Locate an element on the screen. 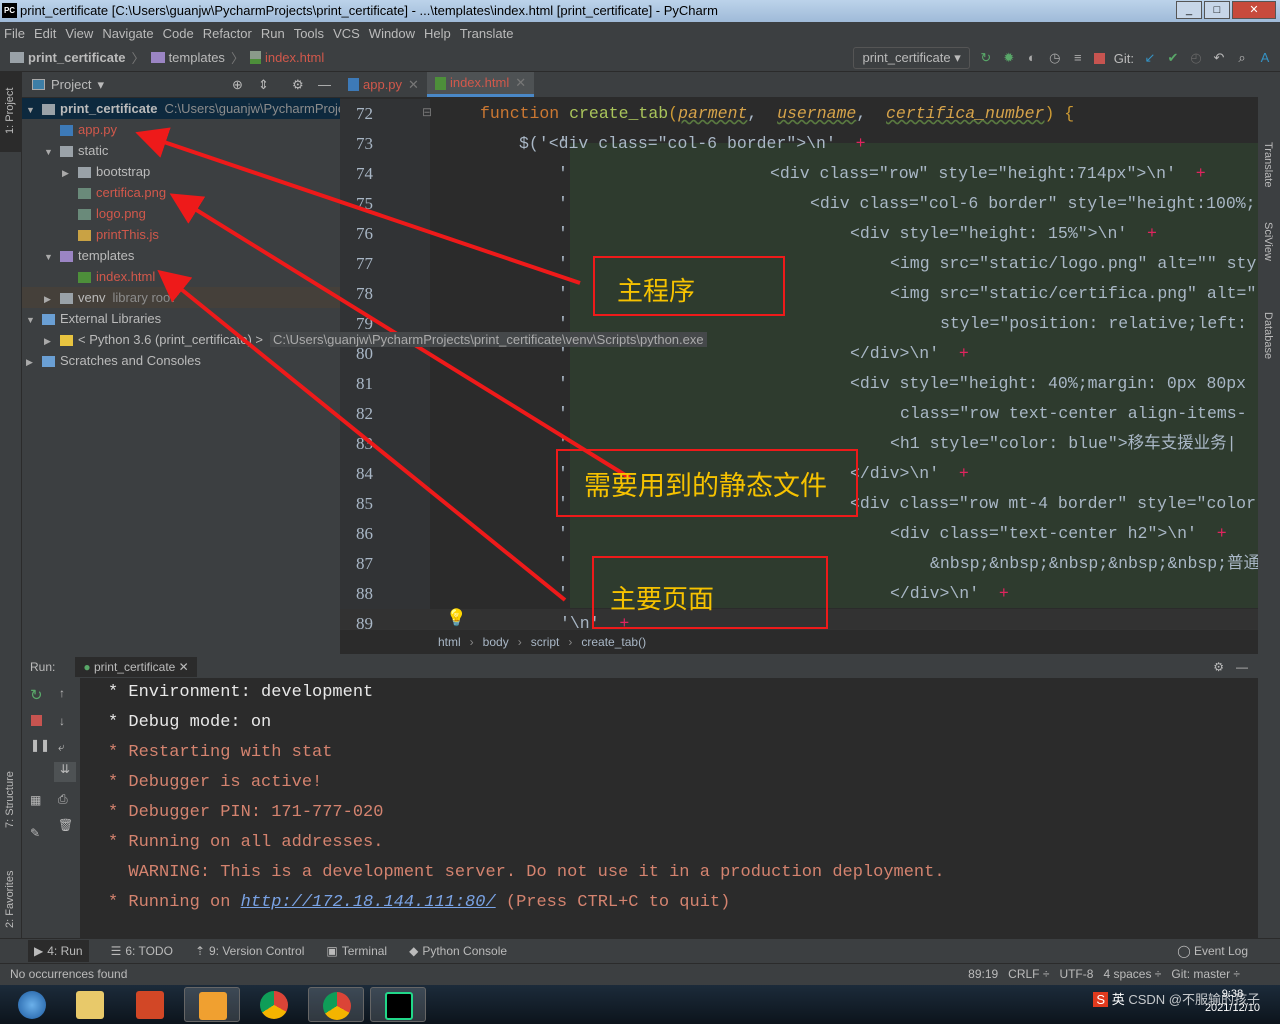 The image size is (1280, 1024). git-branch: Git: master ÷ is located at coordinates (1205, 974).